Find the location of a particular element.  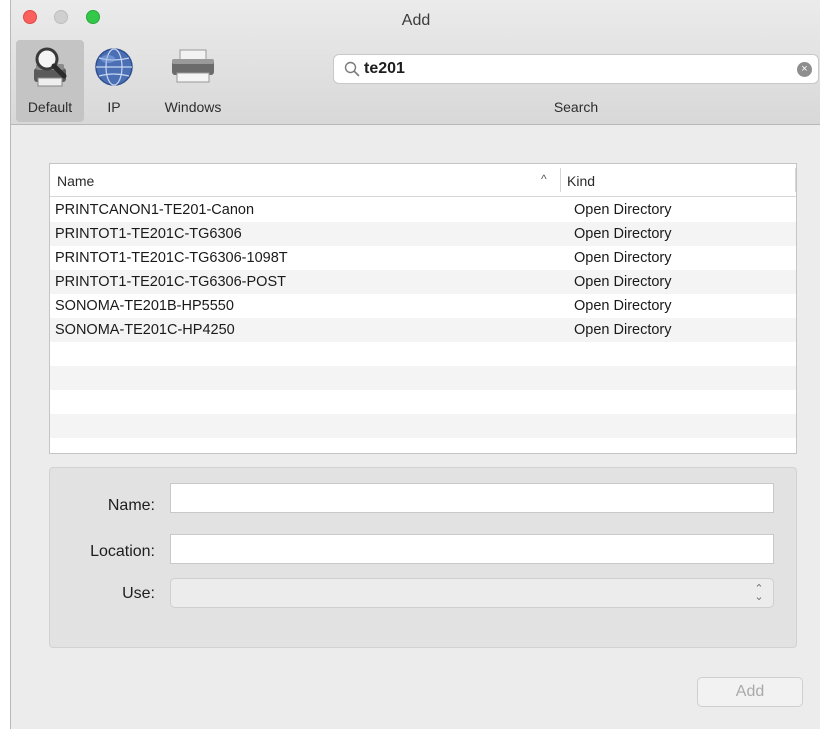

search-field: × is located at coordinates (576, 69).